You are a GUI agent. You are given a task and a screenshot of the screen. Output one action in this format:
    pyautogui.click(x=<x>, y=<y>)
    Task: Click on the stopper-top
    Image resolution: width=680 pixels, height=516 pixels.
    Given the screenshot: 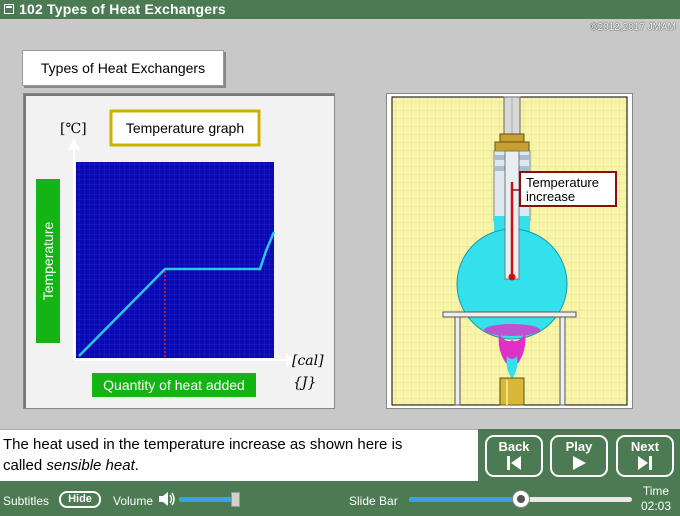 What is the action you would take?
    pyautogui.click(x=512, y=138)
    